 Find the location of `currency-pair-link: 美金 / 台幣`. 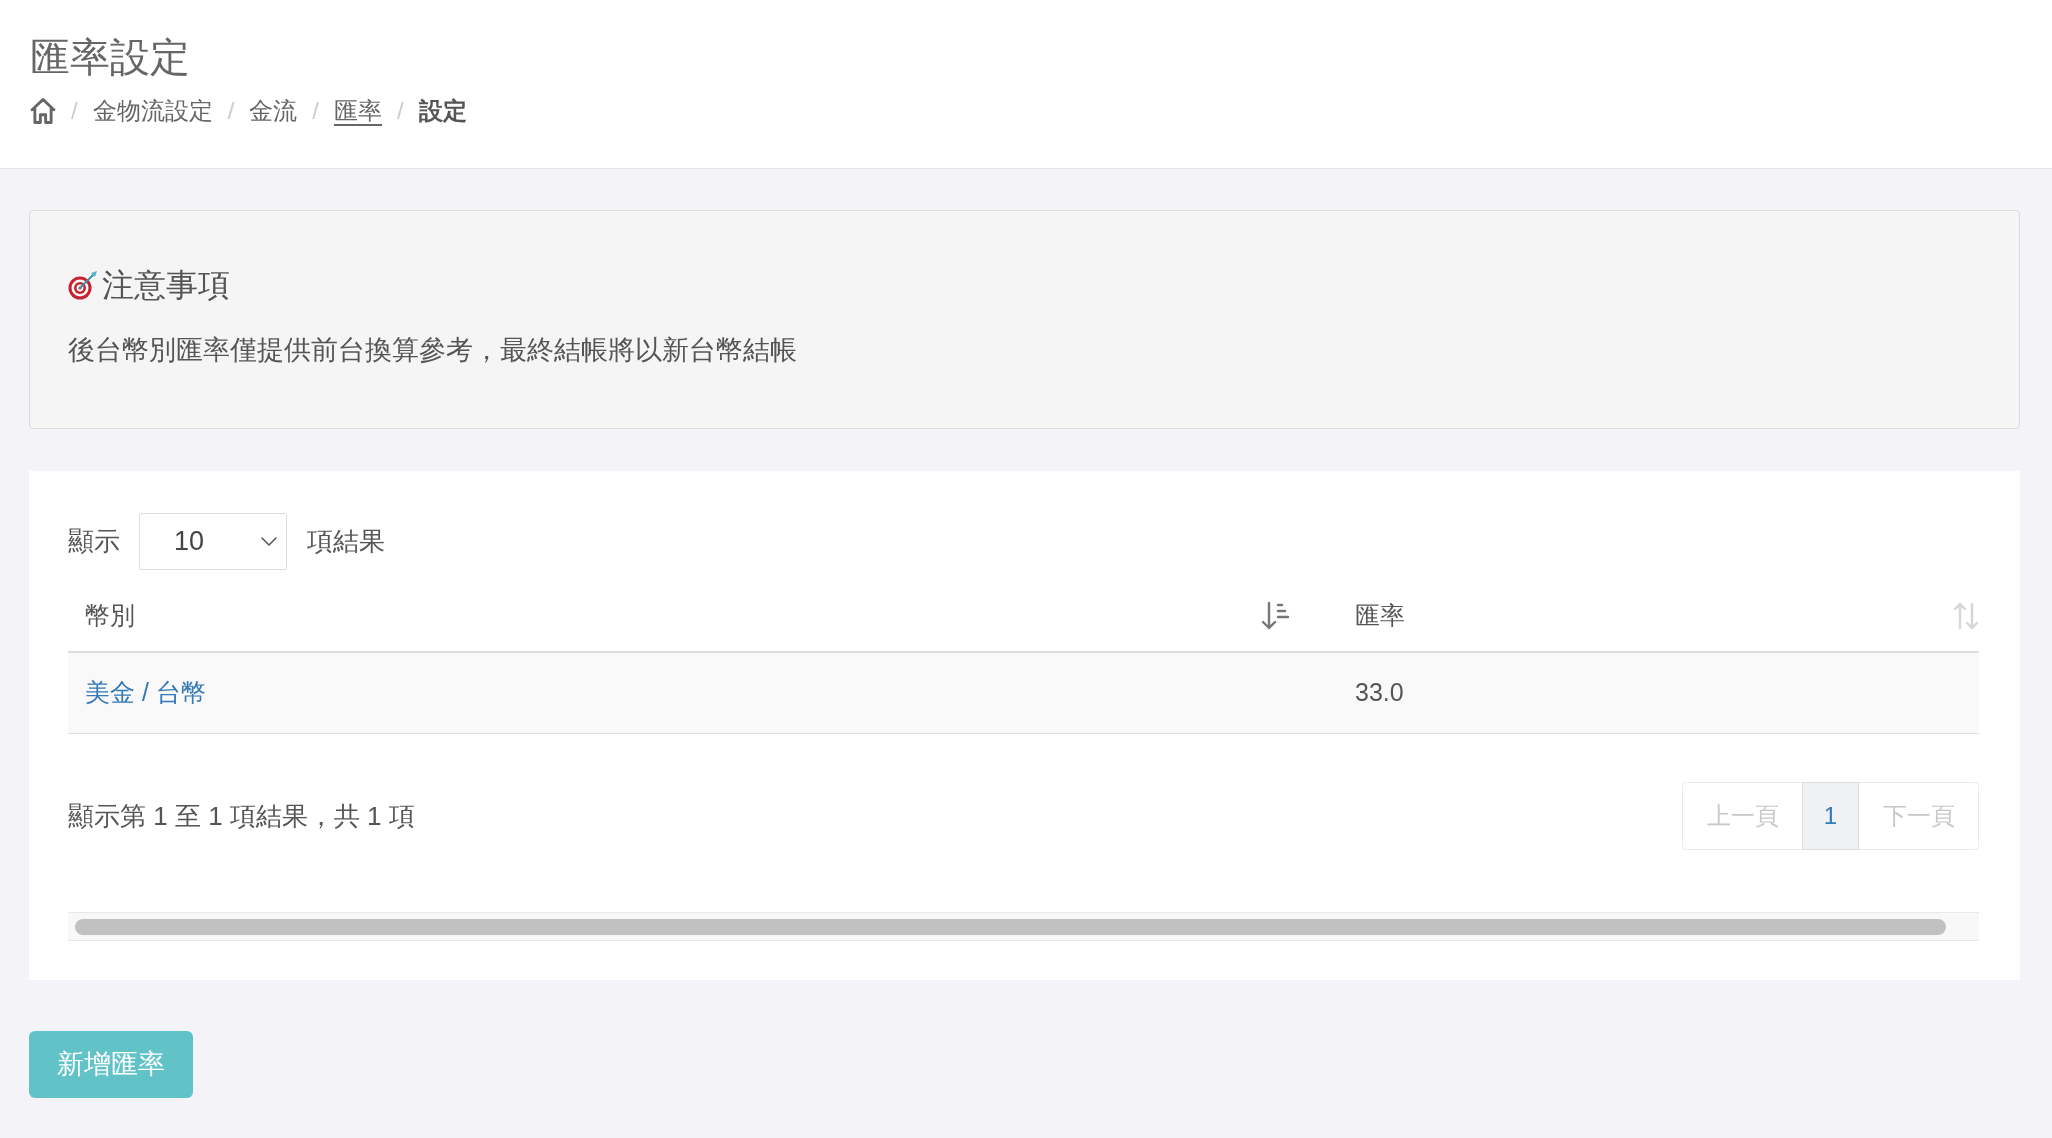

currency-pair-link: 美金 / 台幣 is located at coordinates (145, 693).